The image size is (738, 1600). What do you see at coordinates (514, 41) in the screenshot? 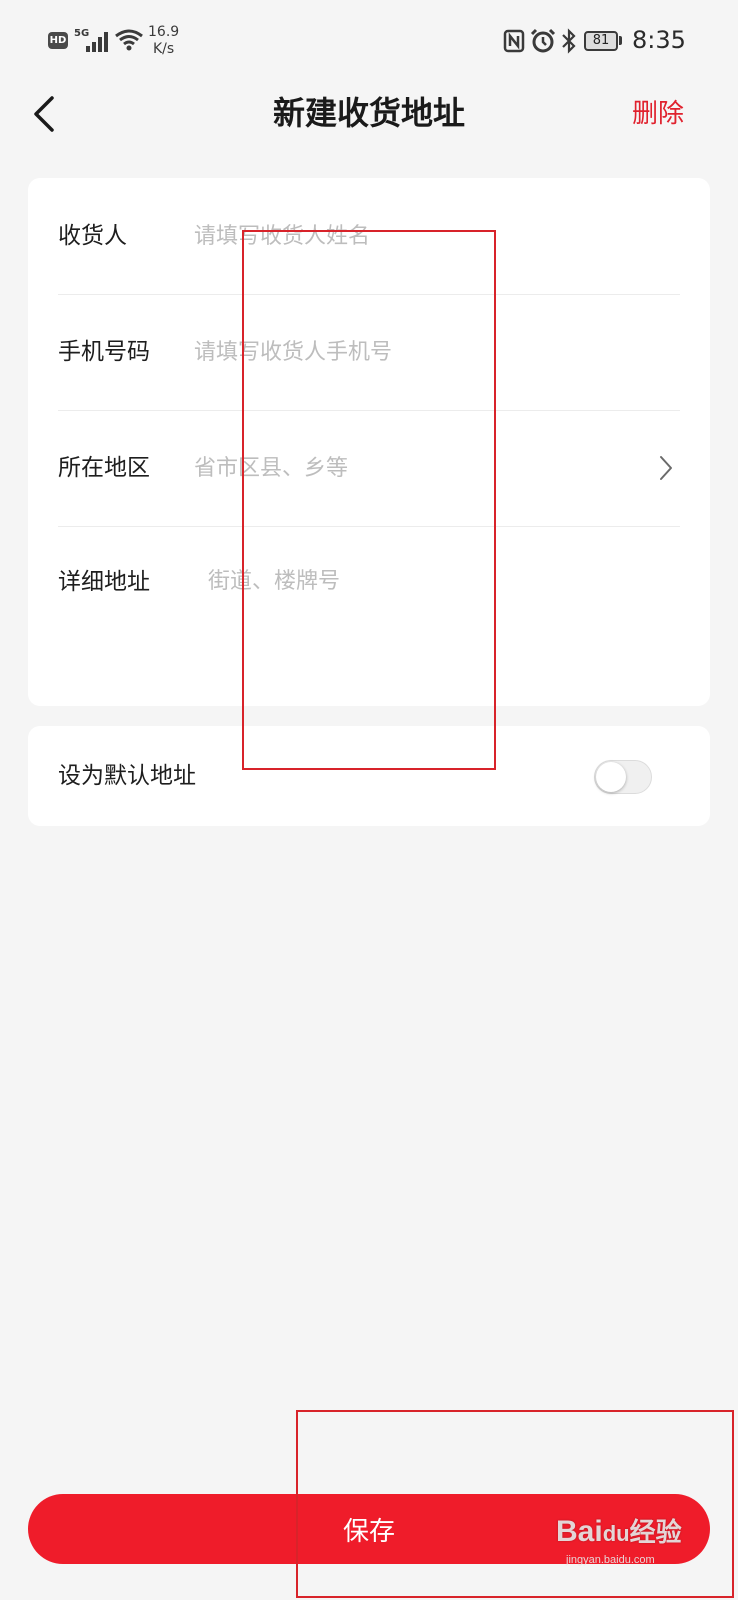
I see `nfc-icon` at bounding box center [514, 41].